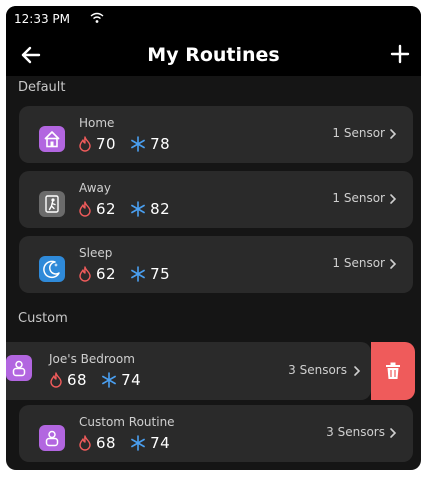  What do you see at coordinates (124, 274) in the screenshot?
I see `routine-temperatures: 62 75` at bounding box center [124, 274].